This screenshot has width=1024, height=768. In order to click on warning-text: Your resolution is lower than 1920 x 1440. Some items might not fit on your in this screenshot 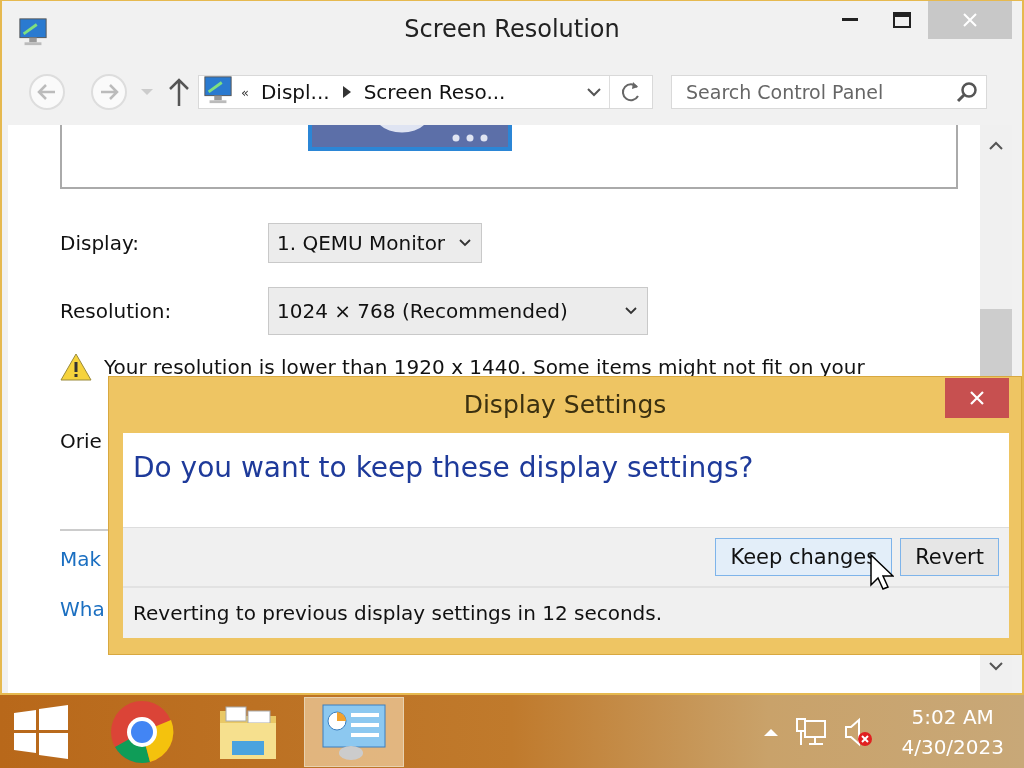, I will do `click(484, 367)`.